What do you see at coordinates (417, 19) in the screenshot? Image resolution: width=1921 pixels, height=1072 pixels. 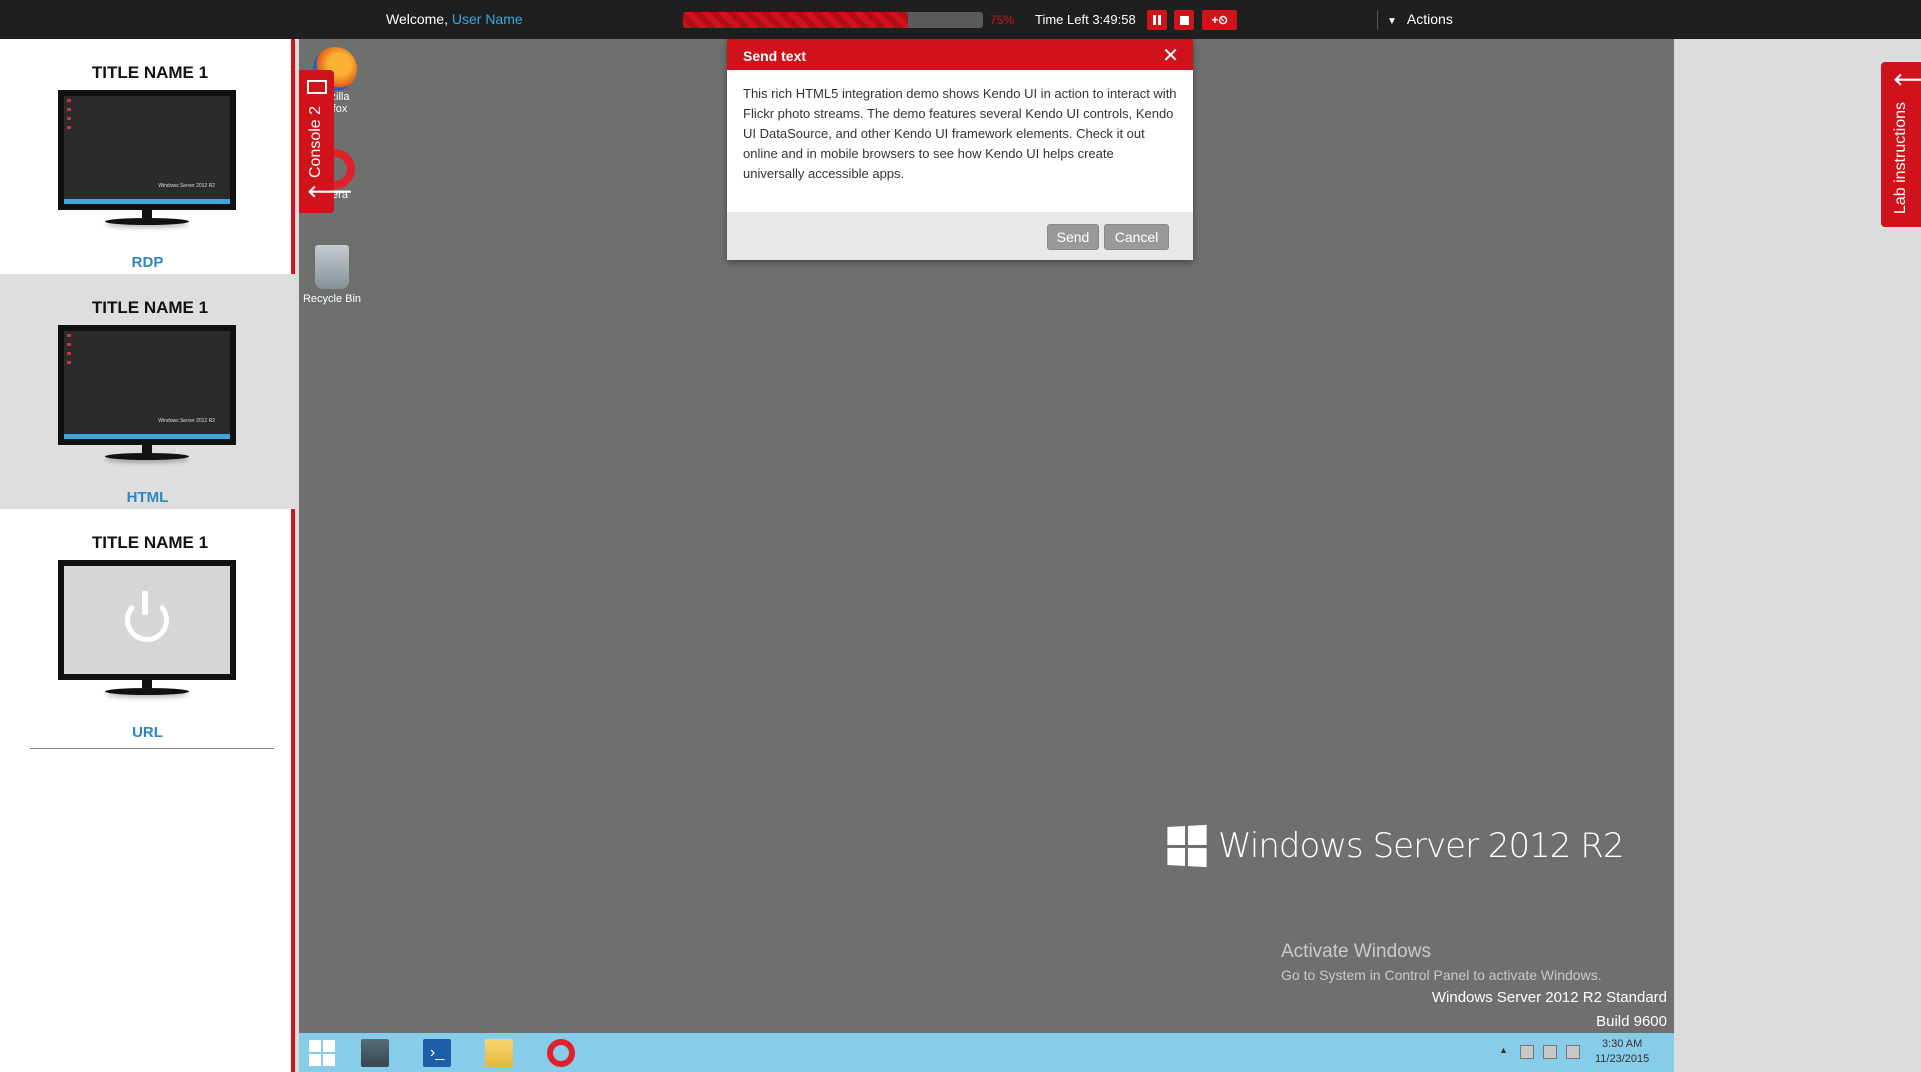 I see `welcome-prefix: Welcome,` at bounding box center [417, 19].